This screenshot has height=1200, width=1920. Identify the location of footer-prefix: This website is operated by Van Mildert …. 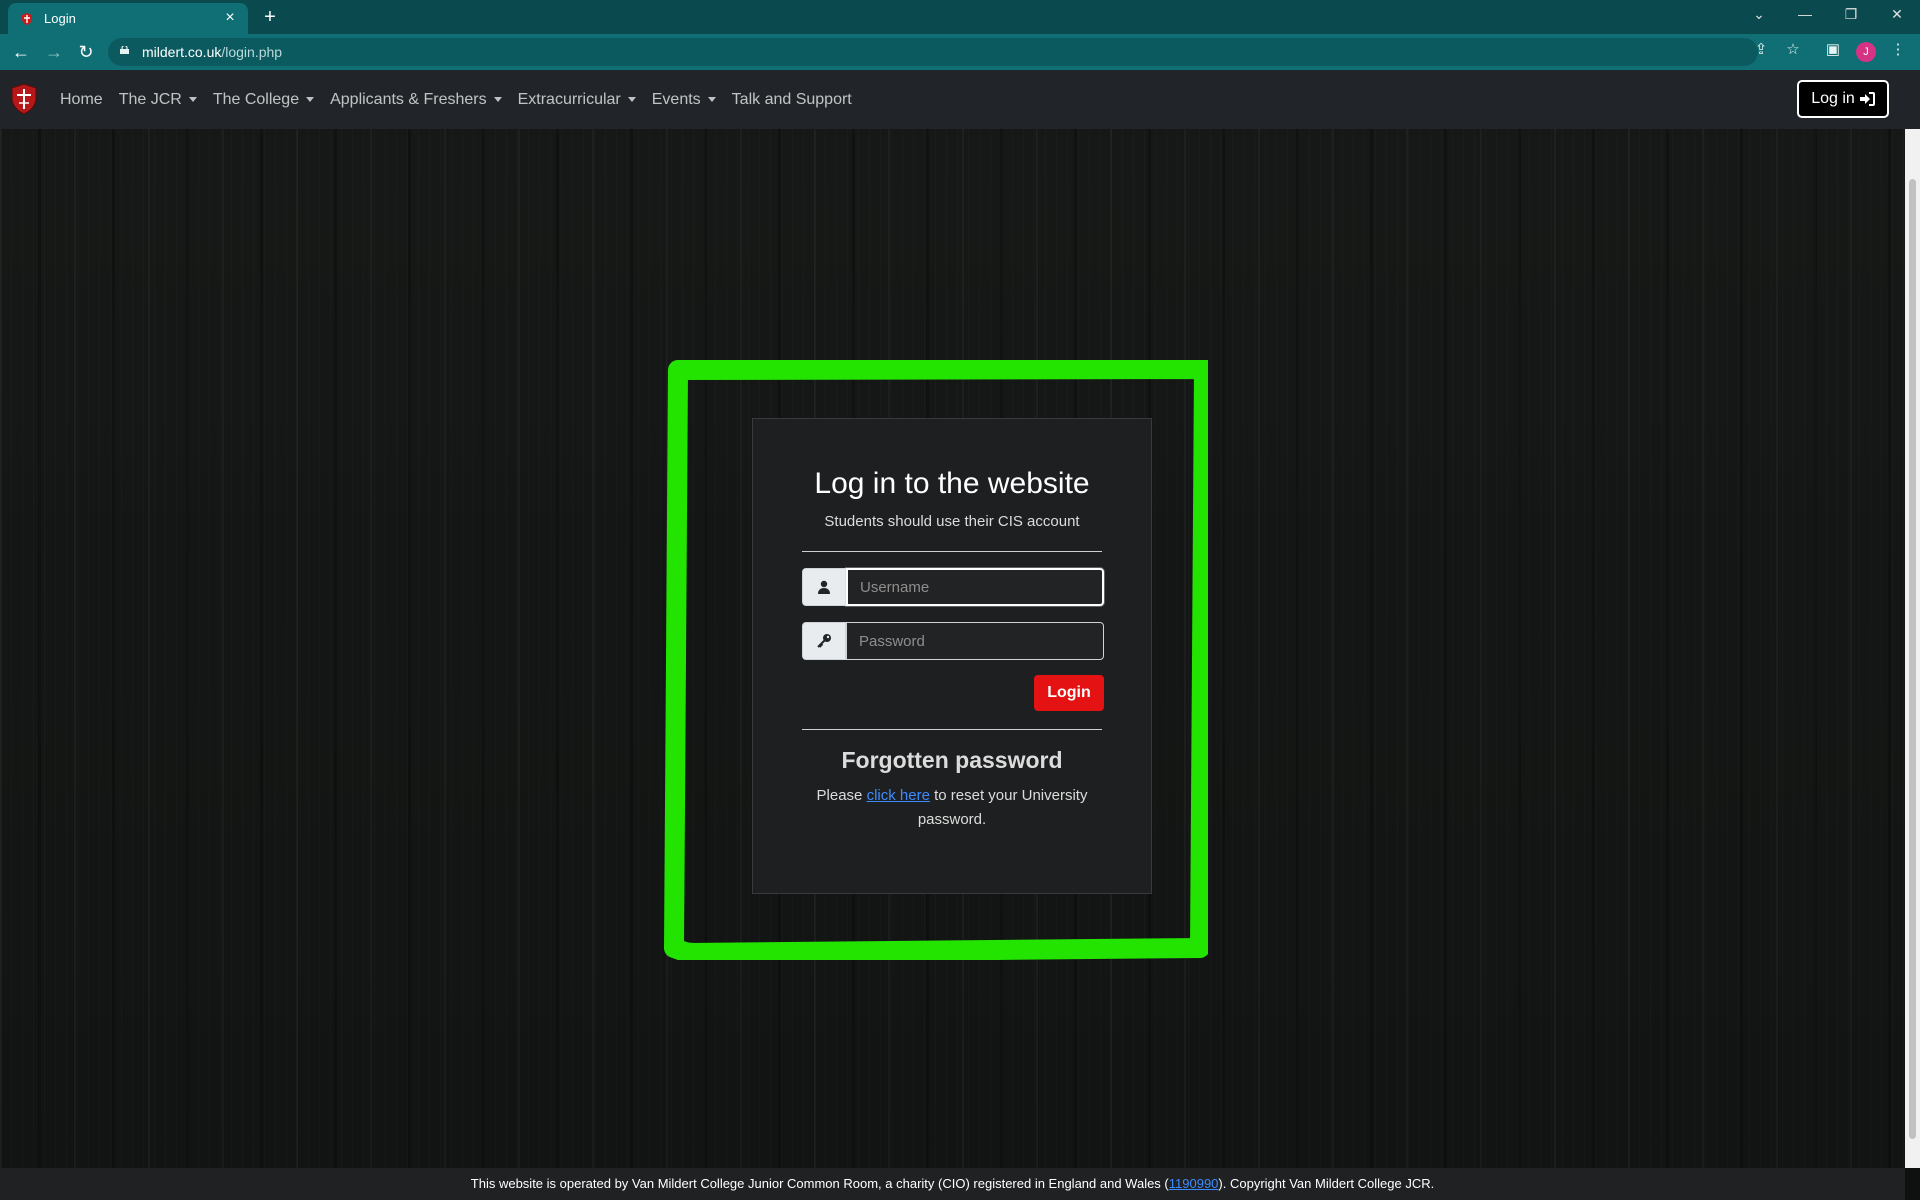
(819, 1183).